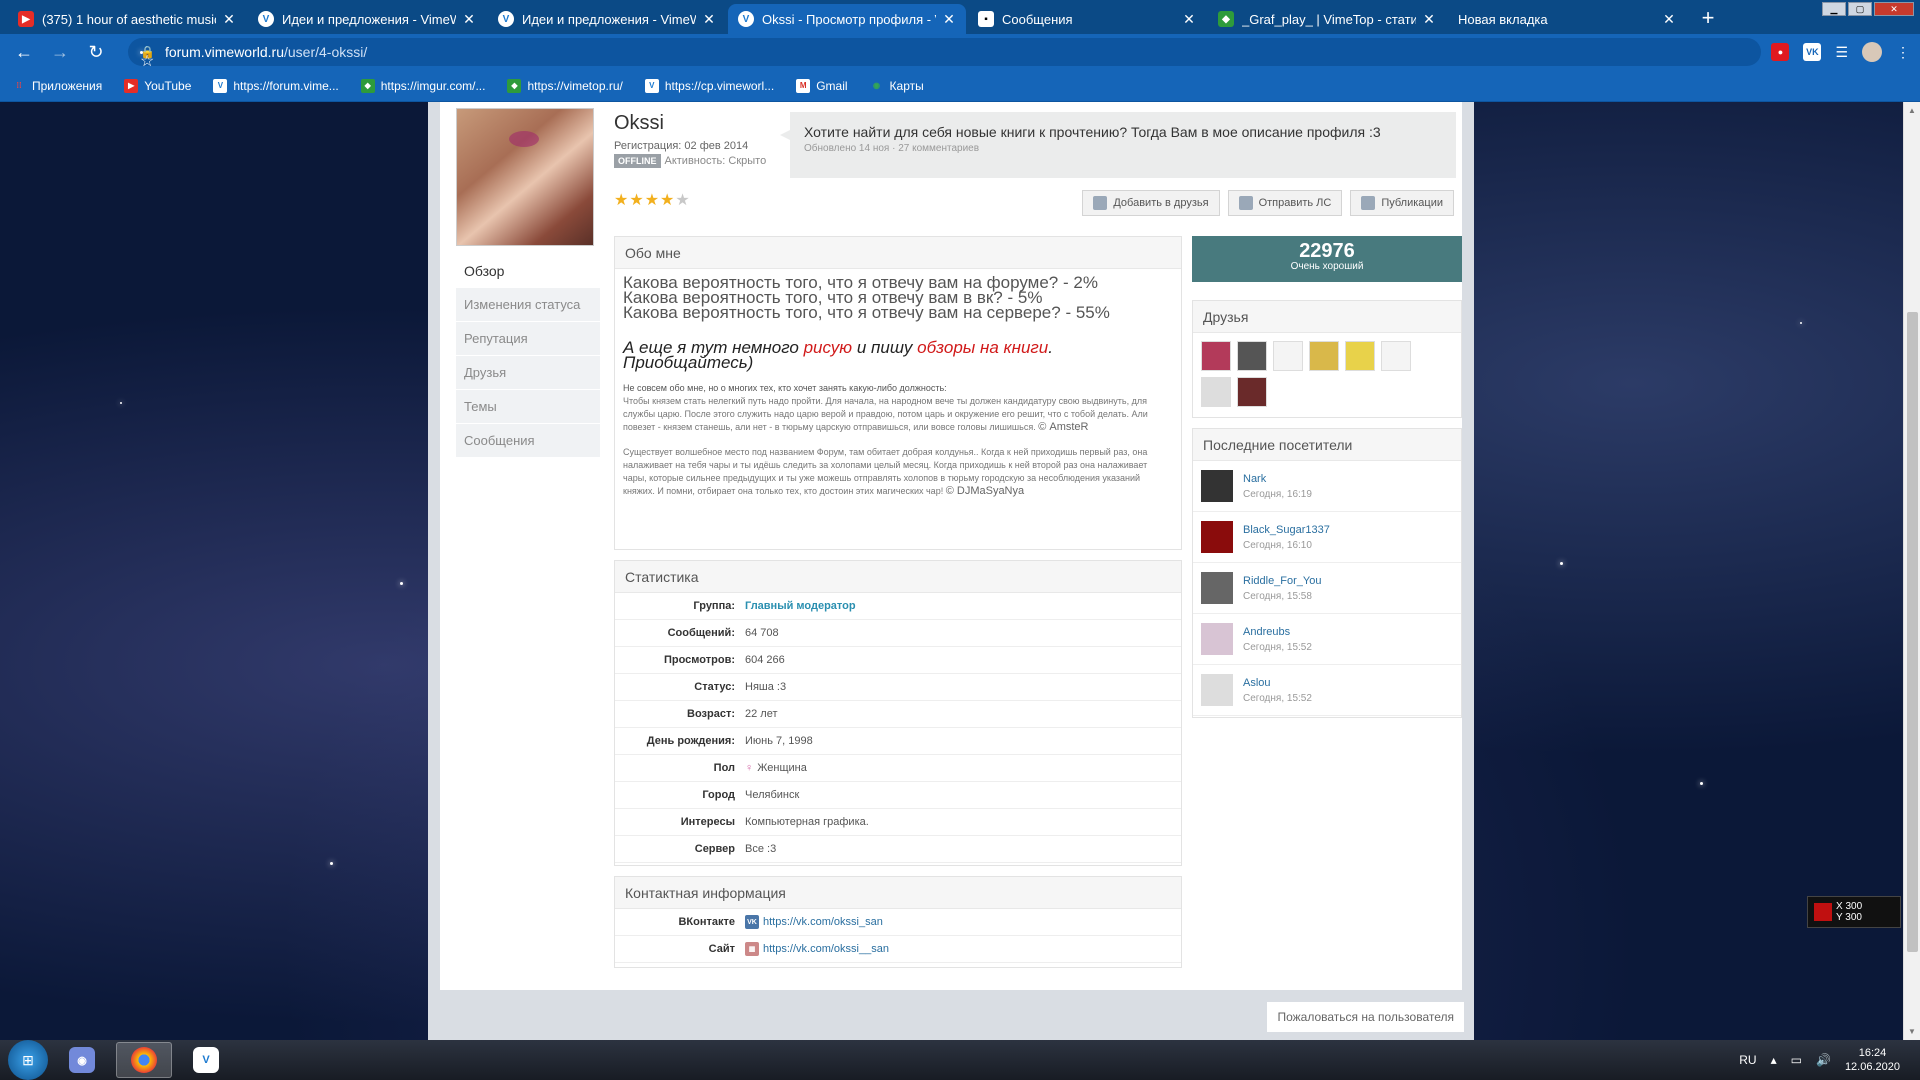 This screenshot has width=1920, height=1080. Describe the element at coordinates (1780, 52) in the screenshot. I see `extension-red-icon: ●` at that location.